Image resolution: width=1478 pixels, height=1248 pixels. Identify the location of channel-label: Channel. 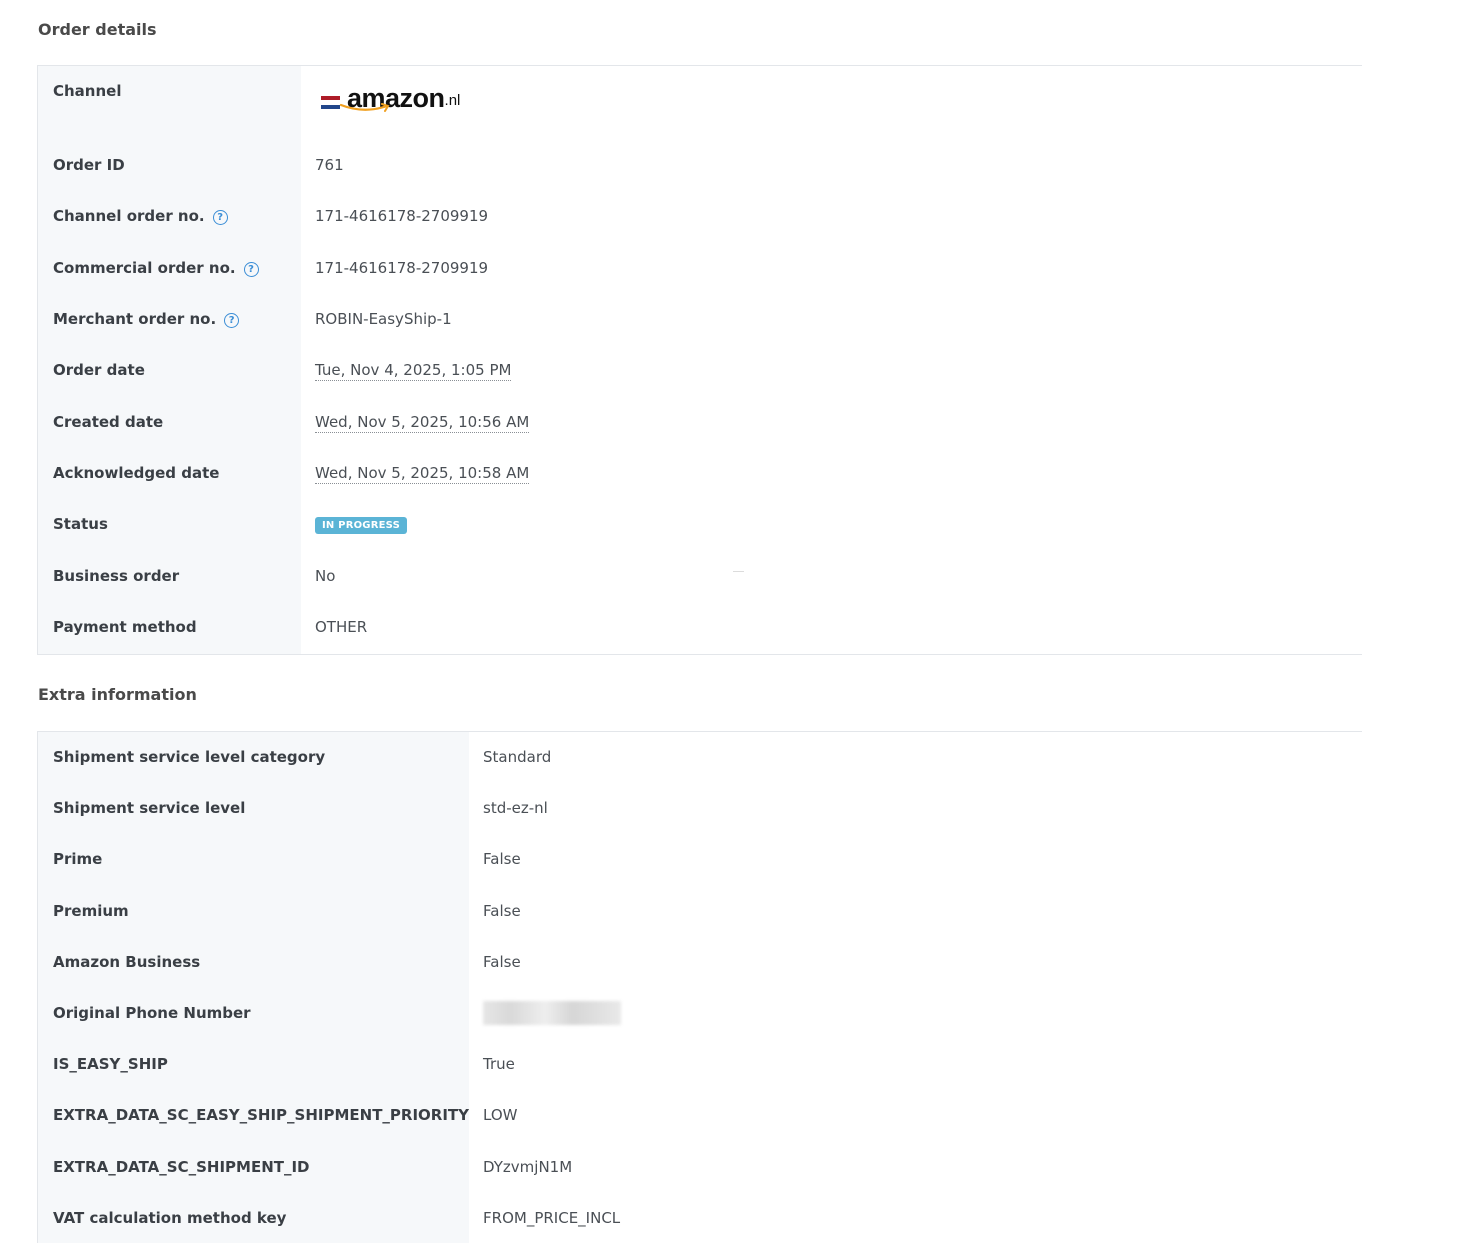
(169, 102).